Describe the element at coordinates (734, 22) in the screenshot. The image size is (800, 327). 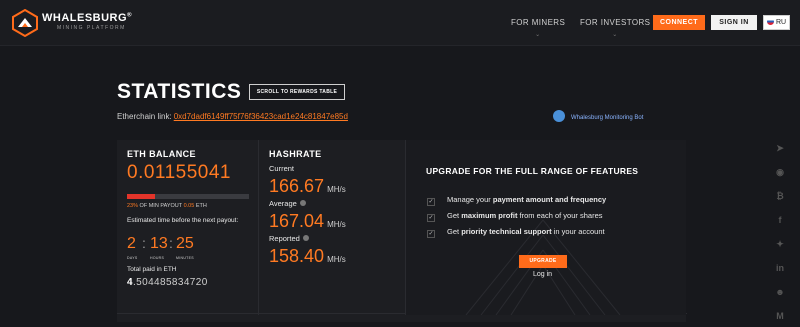
I see `sign-in-button: SIGN IN` at that location.